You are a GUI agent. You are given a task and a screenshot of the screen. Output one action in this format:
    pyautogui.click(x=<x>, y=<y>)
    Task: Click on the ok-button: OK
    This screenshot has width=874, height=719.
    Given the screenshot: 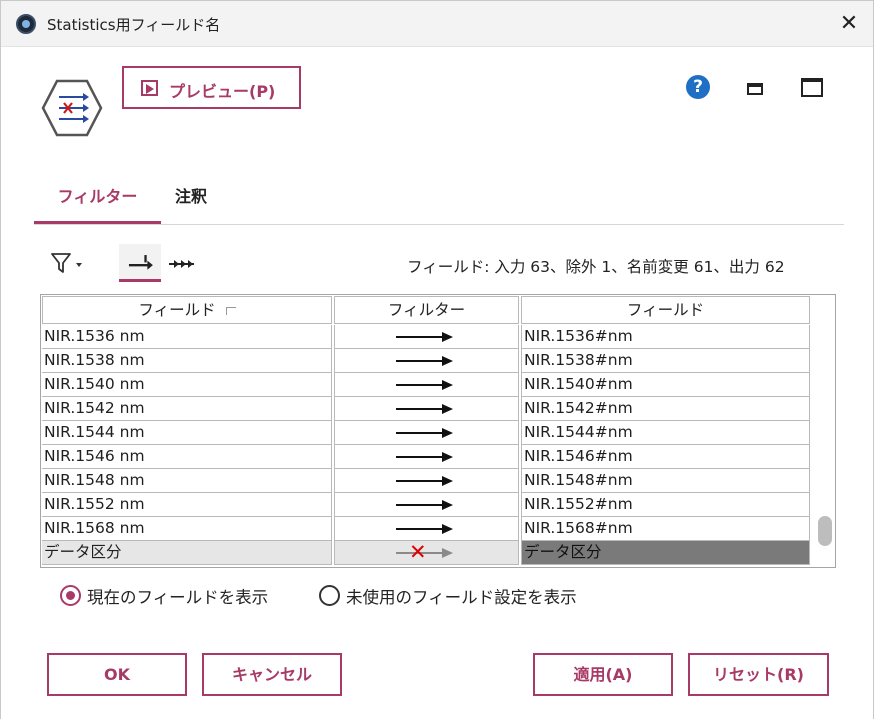 What is the action you would take?
    pyautogui.click(x=117, y=674)
    